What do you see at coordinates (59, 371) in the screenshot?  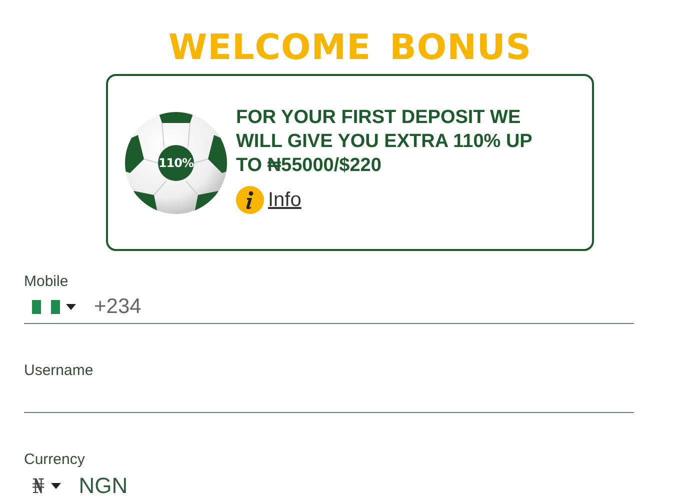 I see `field-label: Username` at bounding box center [59, 371].